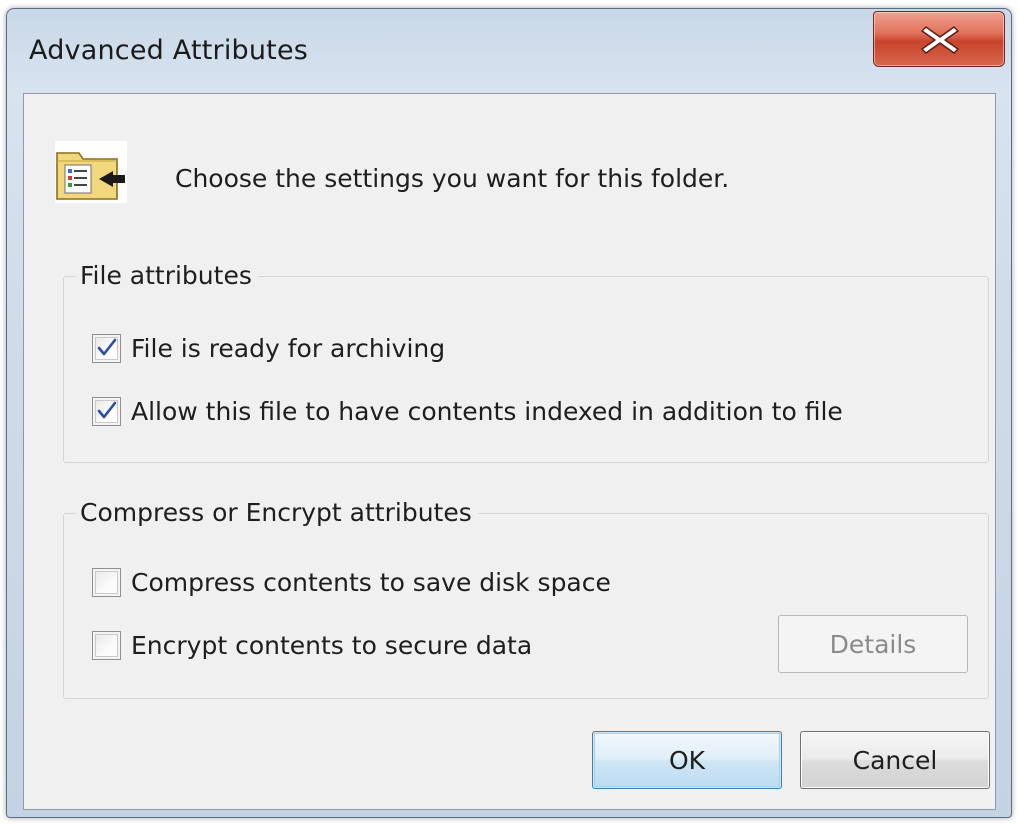 Image resolution: width=1018 pixels, height=824 pixels. Describe the element at coordinates (106, 582) in the screenshot. I see `compress-checkbox` at that location.